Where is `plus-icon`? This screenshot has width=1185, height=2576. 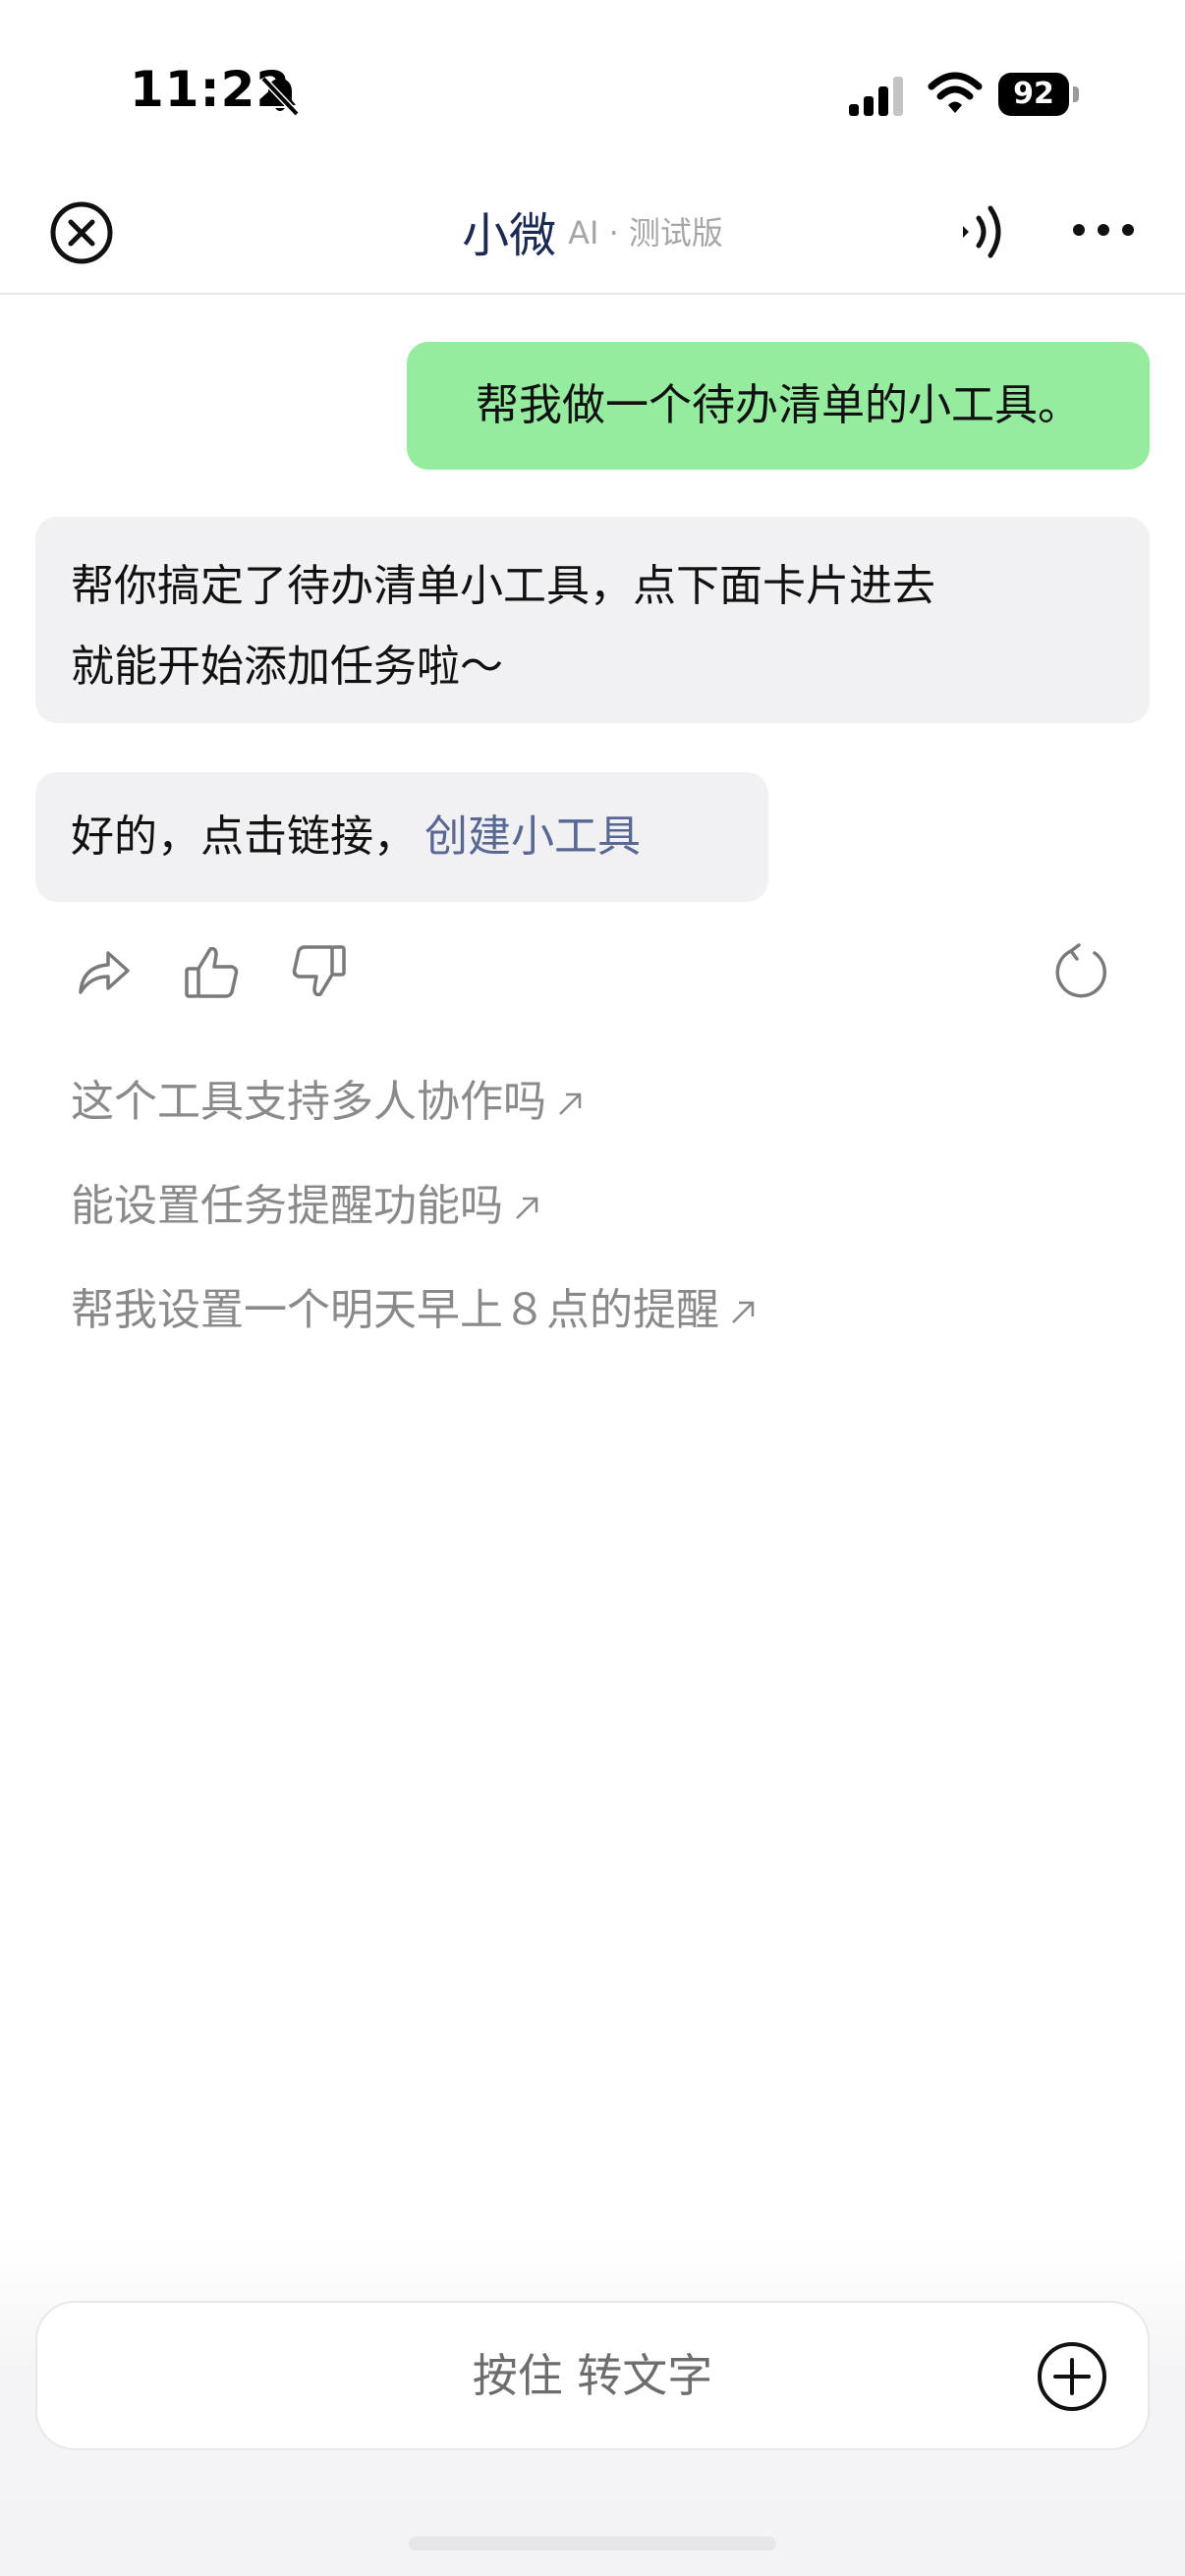
plus-icon is located at coordinates (1072, 2376).